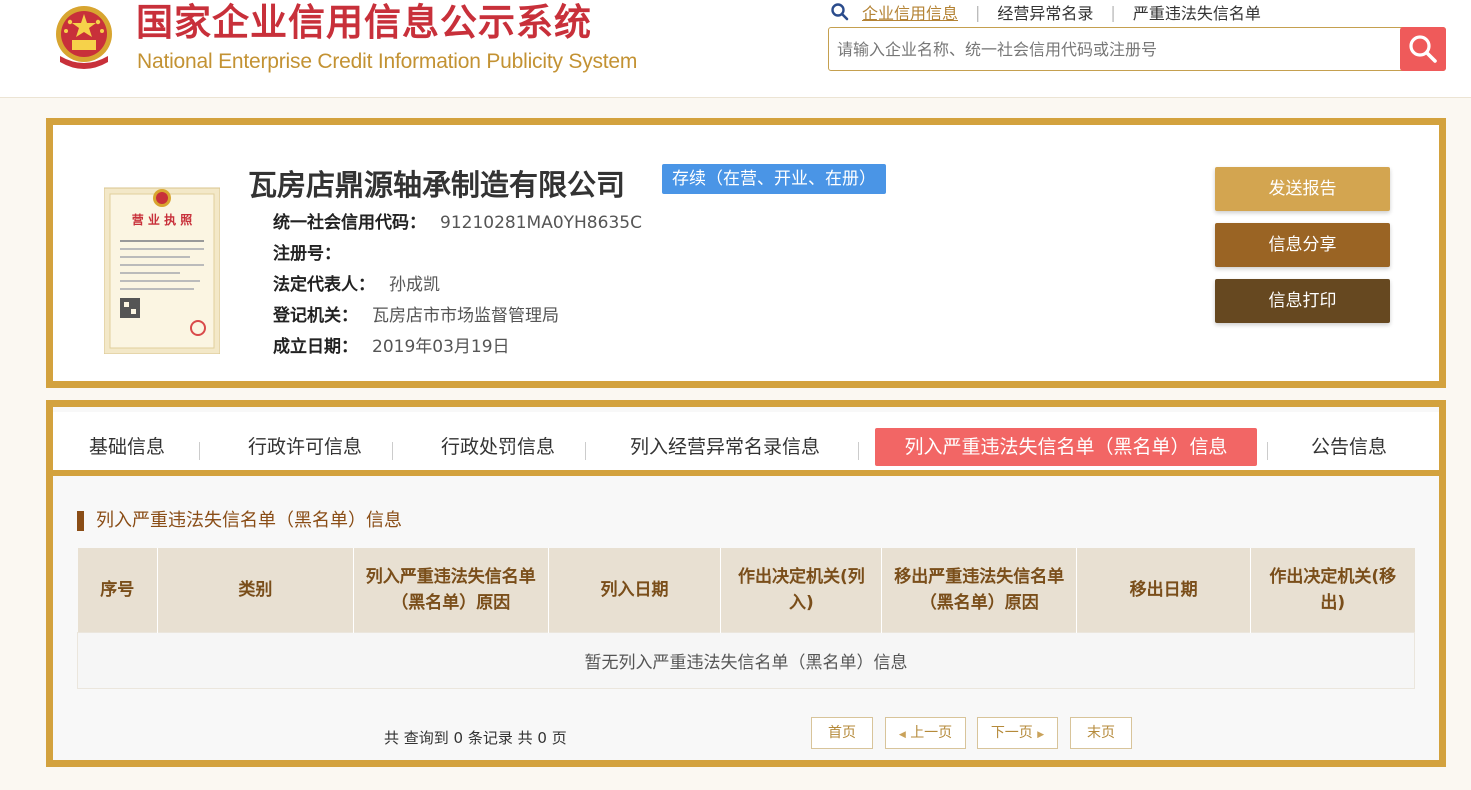  Describe the element at coordinates (127, 447) in the screenshot. I see `tab-basic-info: 基础信息` at that location.